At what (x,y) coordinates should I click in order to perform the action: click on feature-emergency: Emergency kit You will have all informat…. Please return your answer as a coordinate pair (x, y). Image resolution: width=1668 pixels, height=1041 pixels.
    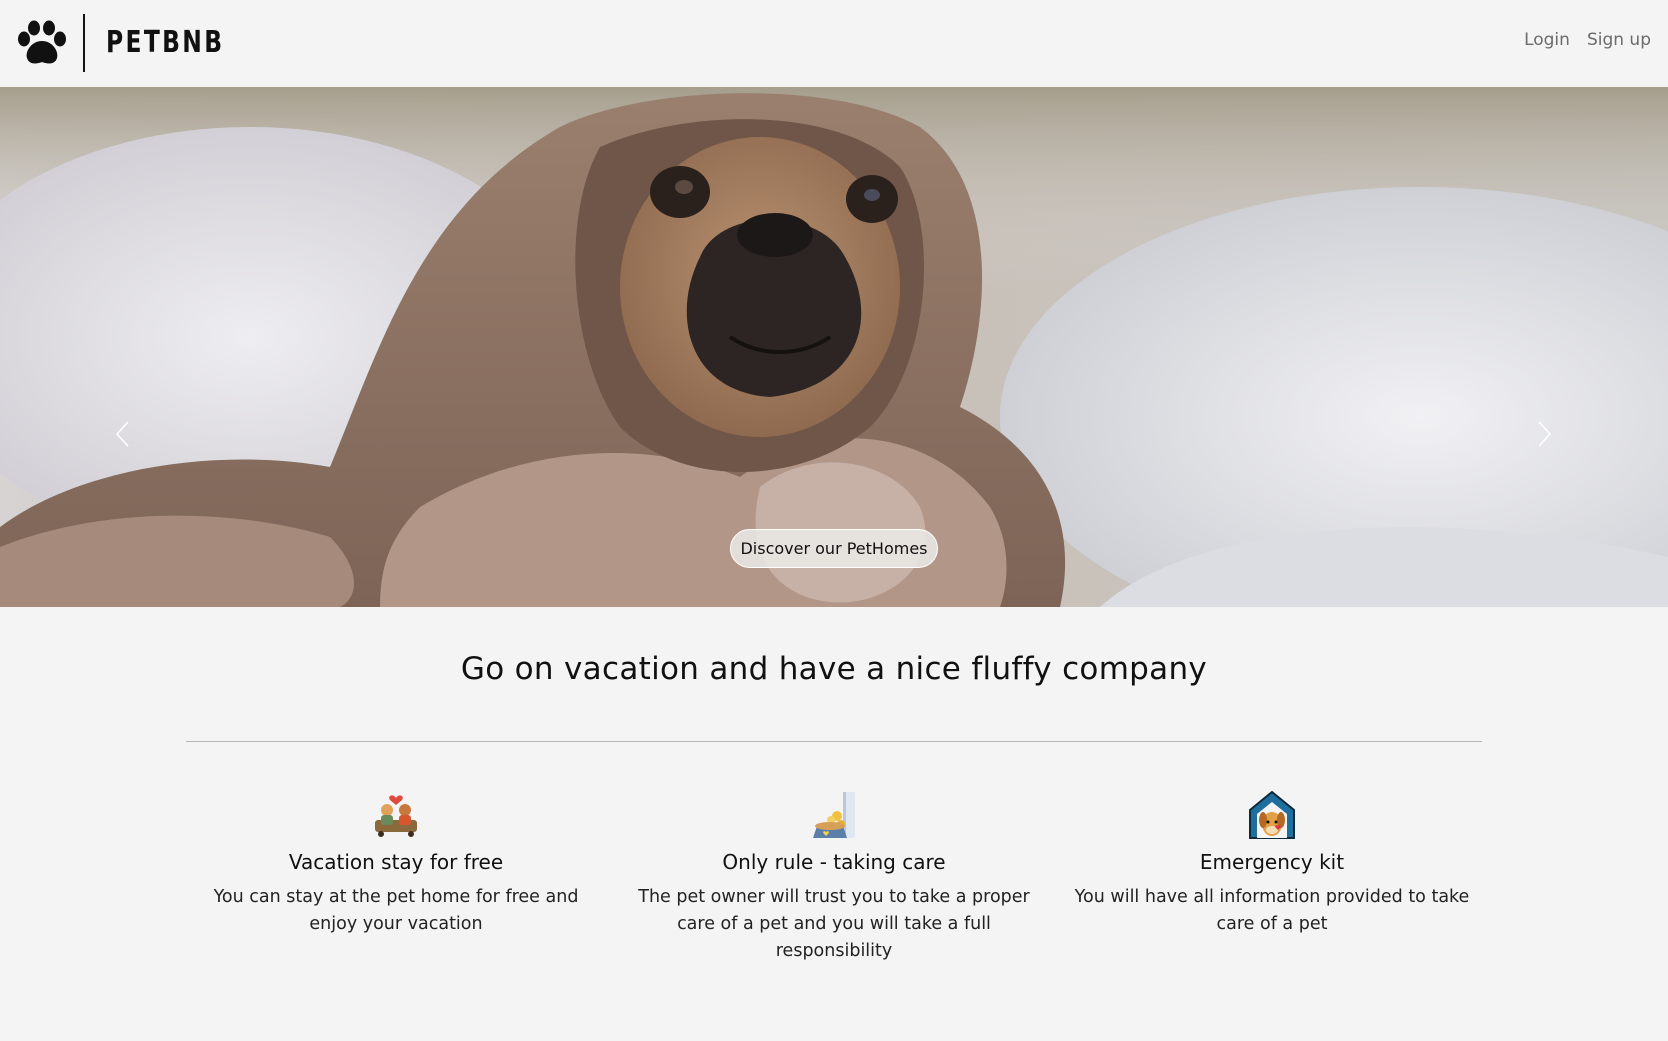
    Looking at the image, I should click on (1272, 877).